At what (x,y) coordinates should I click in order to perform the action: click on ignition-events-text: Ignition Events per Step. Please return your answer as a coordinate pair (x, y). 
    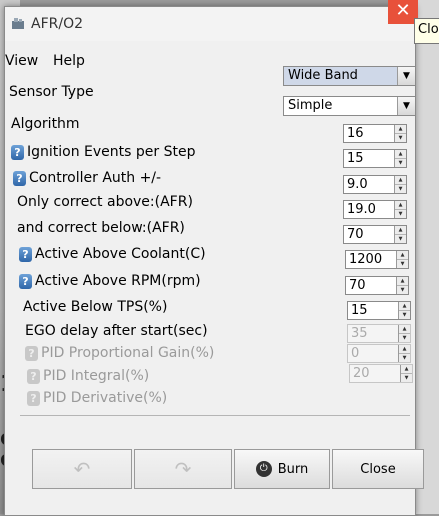
    Looking at the image, I should click on (111, 152).